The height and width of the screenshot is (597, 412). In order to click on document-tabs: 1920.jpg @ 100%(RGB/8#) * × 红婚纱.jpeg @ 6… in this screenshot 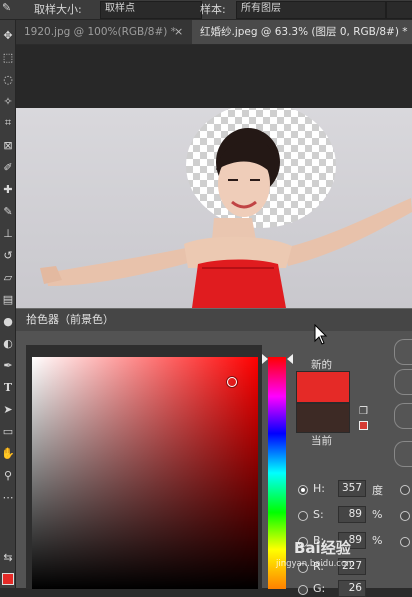, I will do `click(214, 32)`.